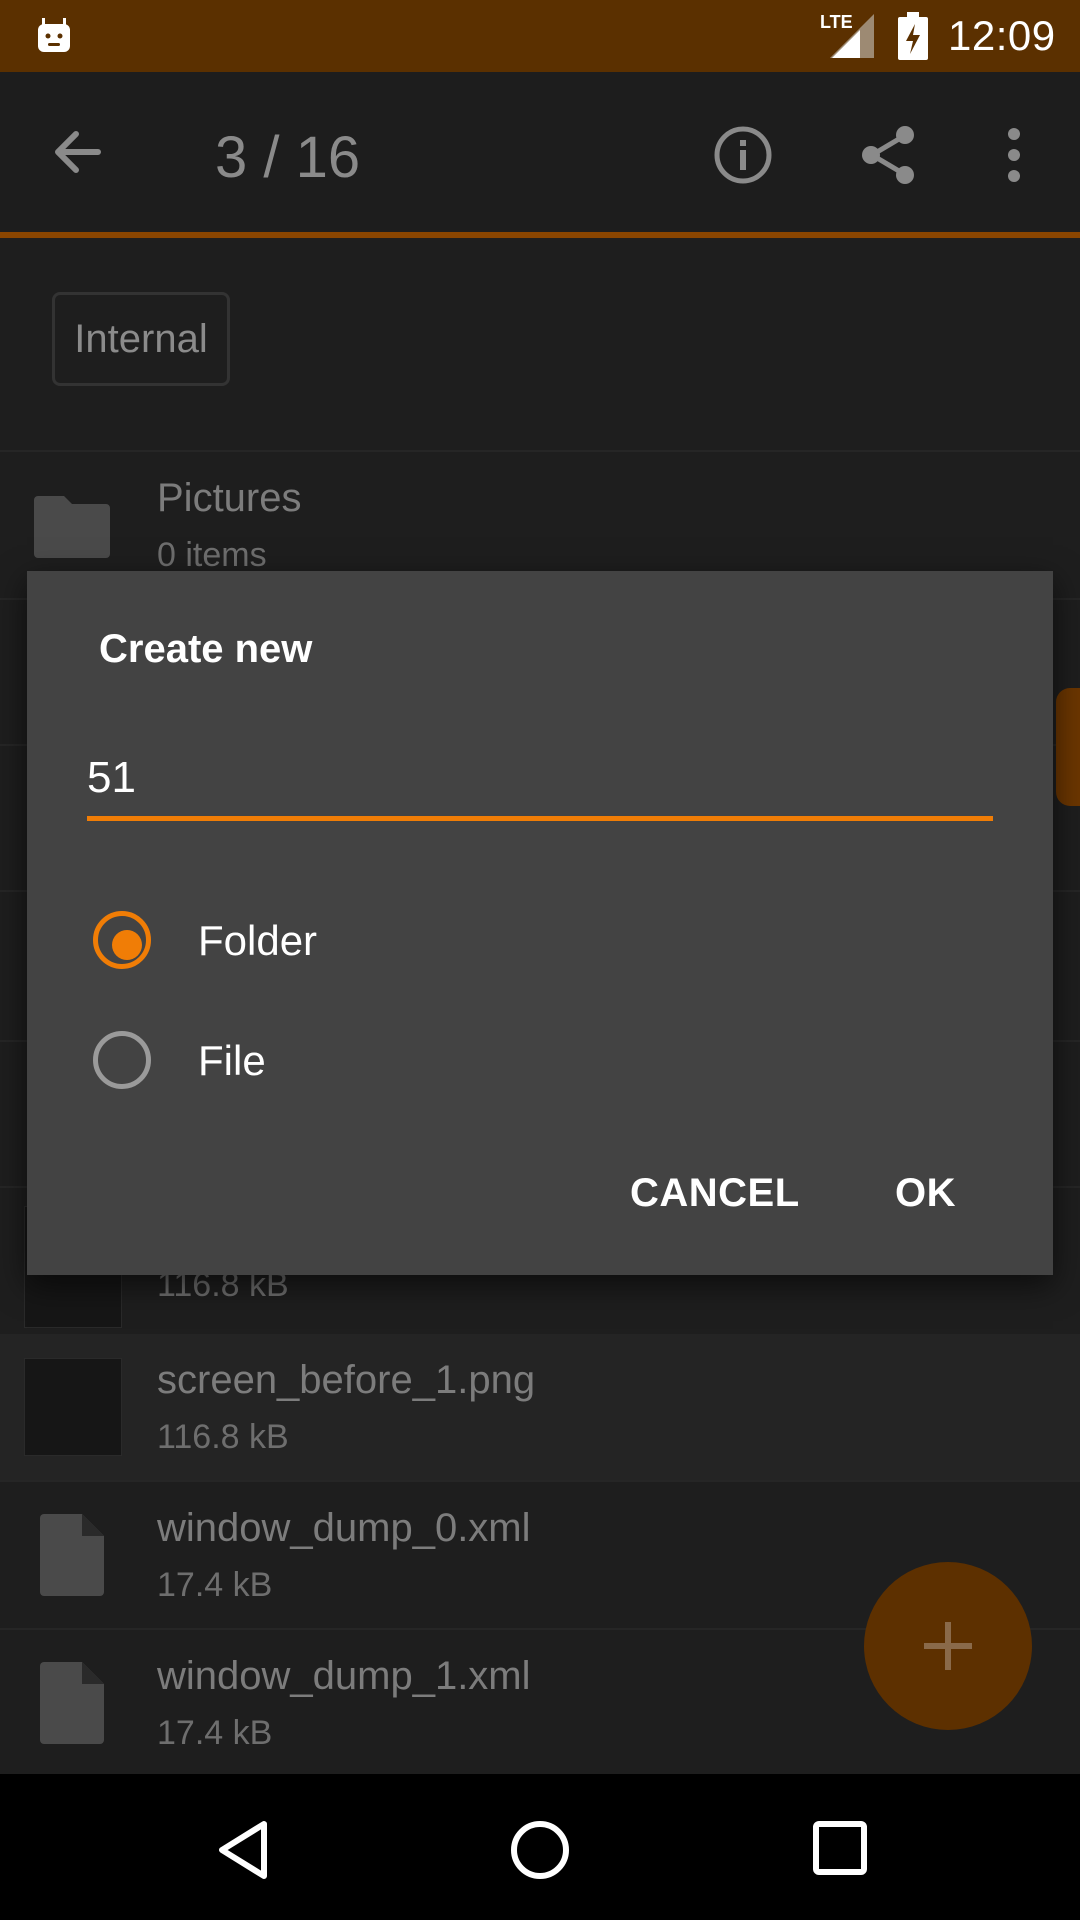 The image size is (1080, 1920). I want to click on radio-dot, so click(127, 945).